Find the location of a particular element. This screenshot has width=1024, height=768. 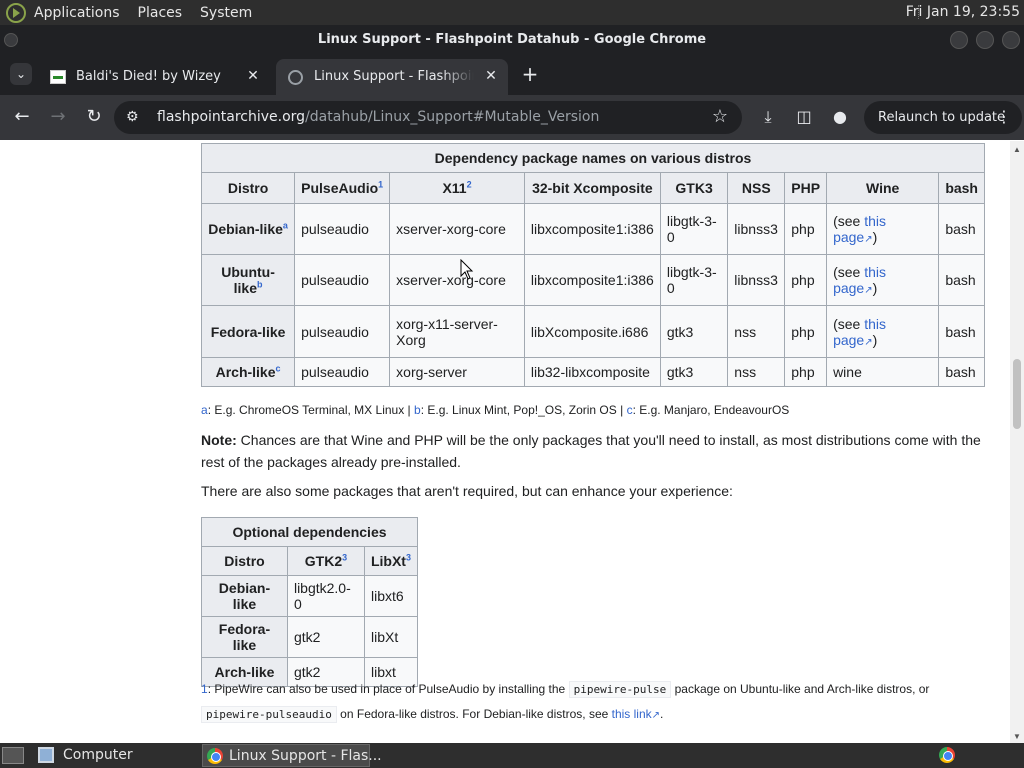

footnote-1-backlink: 1 is located at coordinates (204, 689).